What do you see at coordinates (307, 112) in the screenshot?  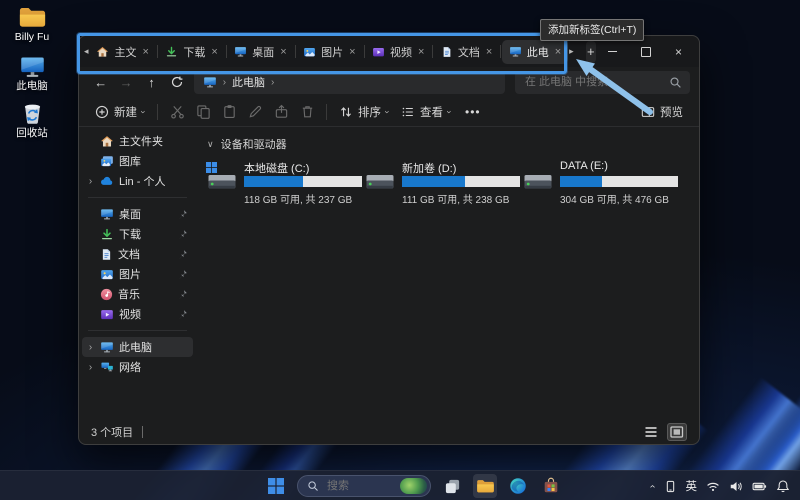 I see `delete-button` at bounding box center [307, 112].